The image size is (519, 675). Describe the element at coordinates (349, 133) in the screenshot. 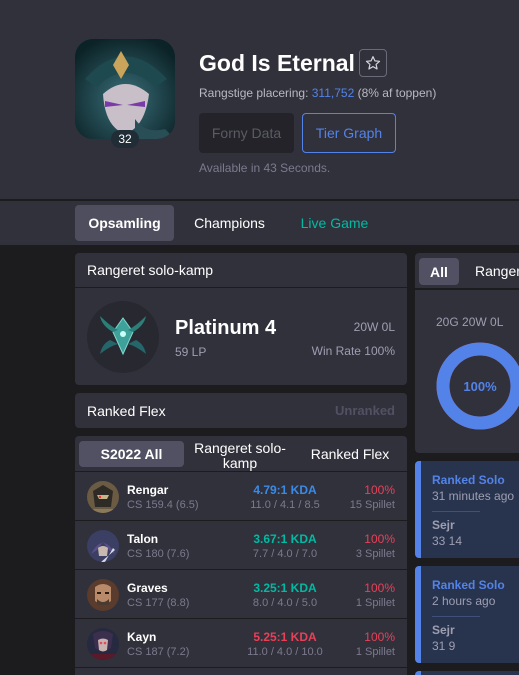

I see `tier-graph-button: Tier Graph` at that location.